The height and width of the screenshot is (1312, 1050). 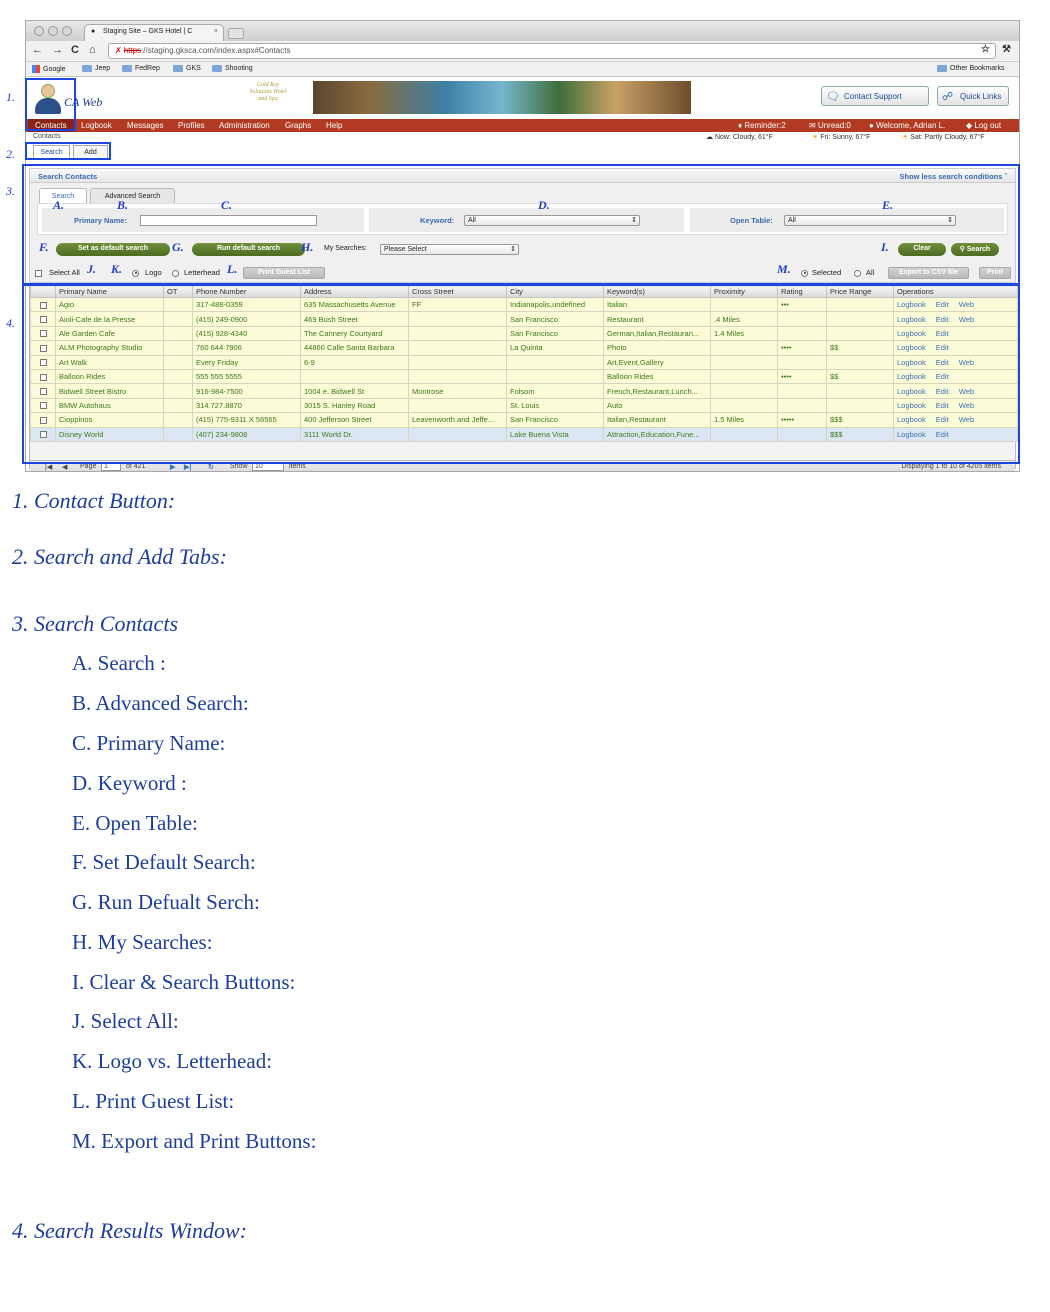 I want to click on bookmark-fedrep: FedRep, so click(x=141, y=68).